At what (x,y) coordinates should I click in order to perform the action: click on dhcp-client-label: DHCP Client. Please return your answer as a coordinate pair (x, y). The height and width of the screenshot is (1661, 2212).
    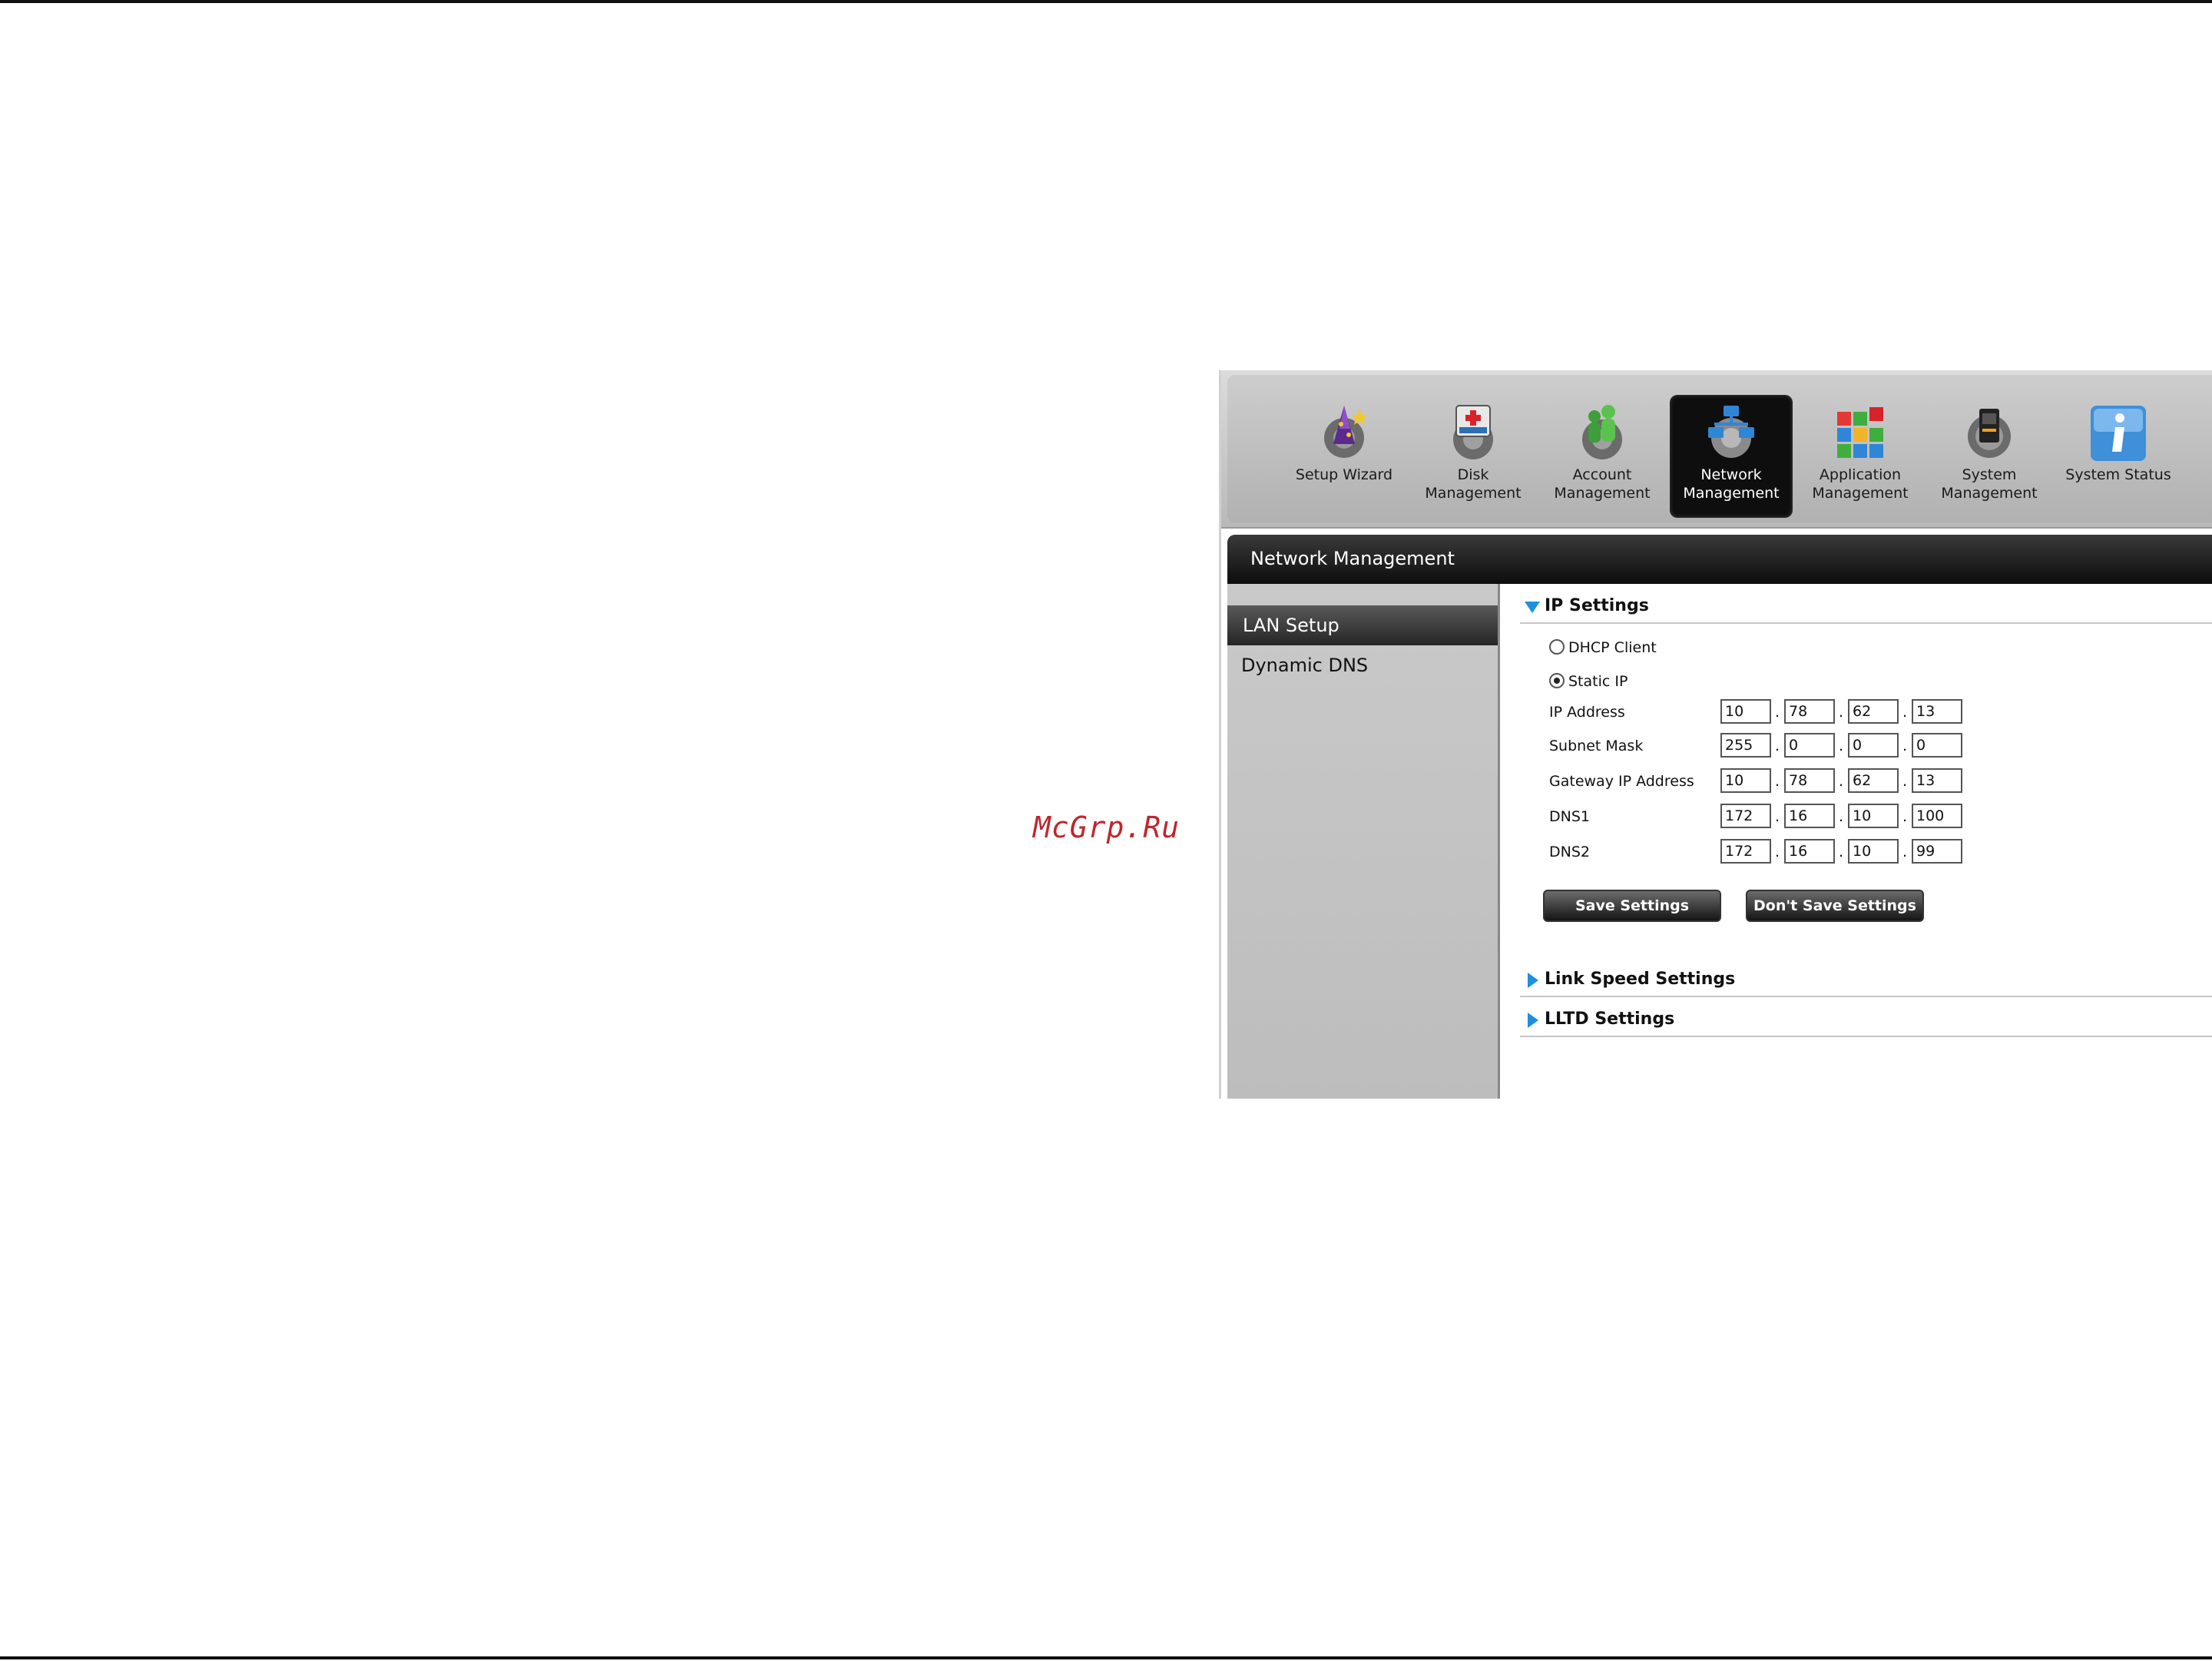
    Looking at the image, I should click on (1613, 647).